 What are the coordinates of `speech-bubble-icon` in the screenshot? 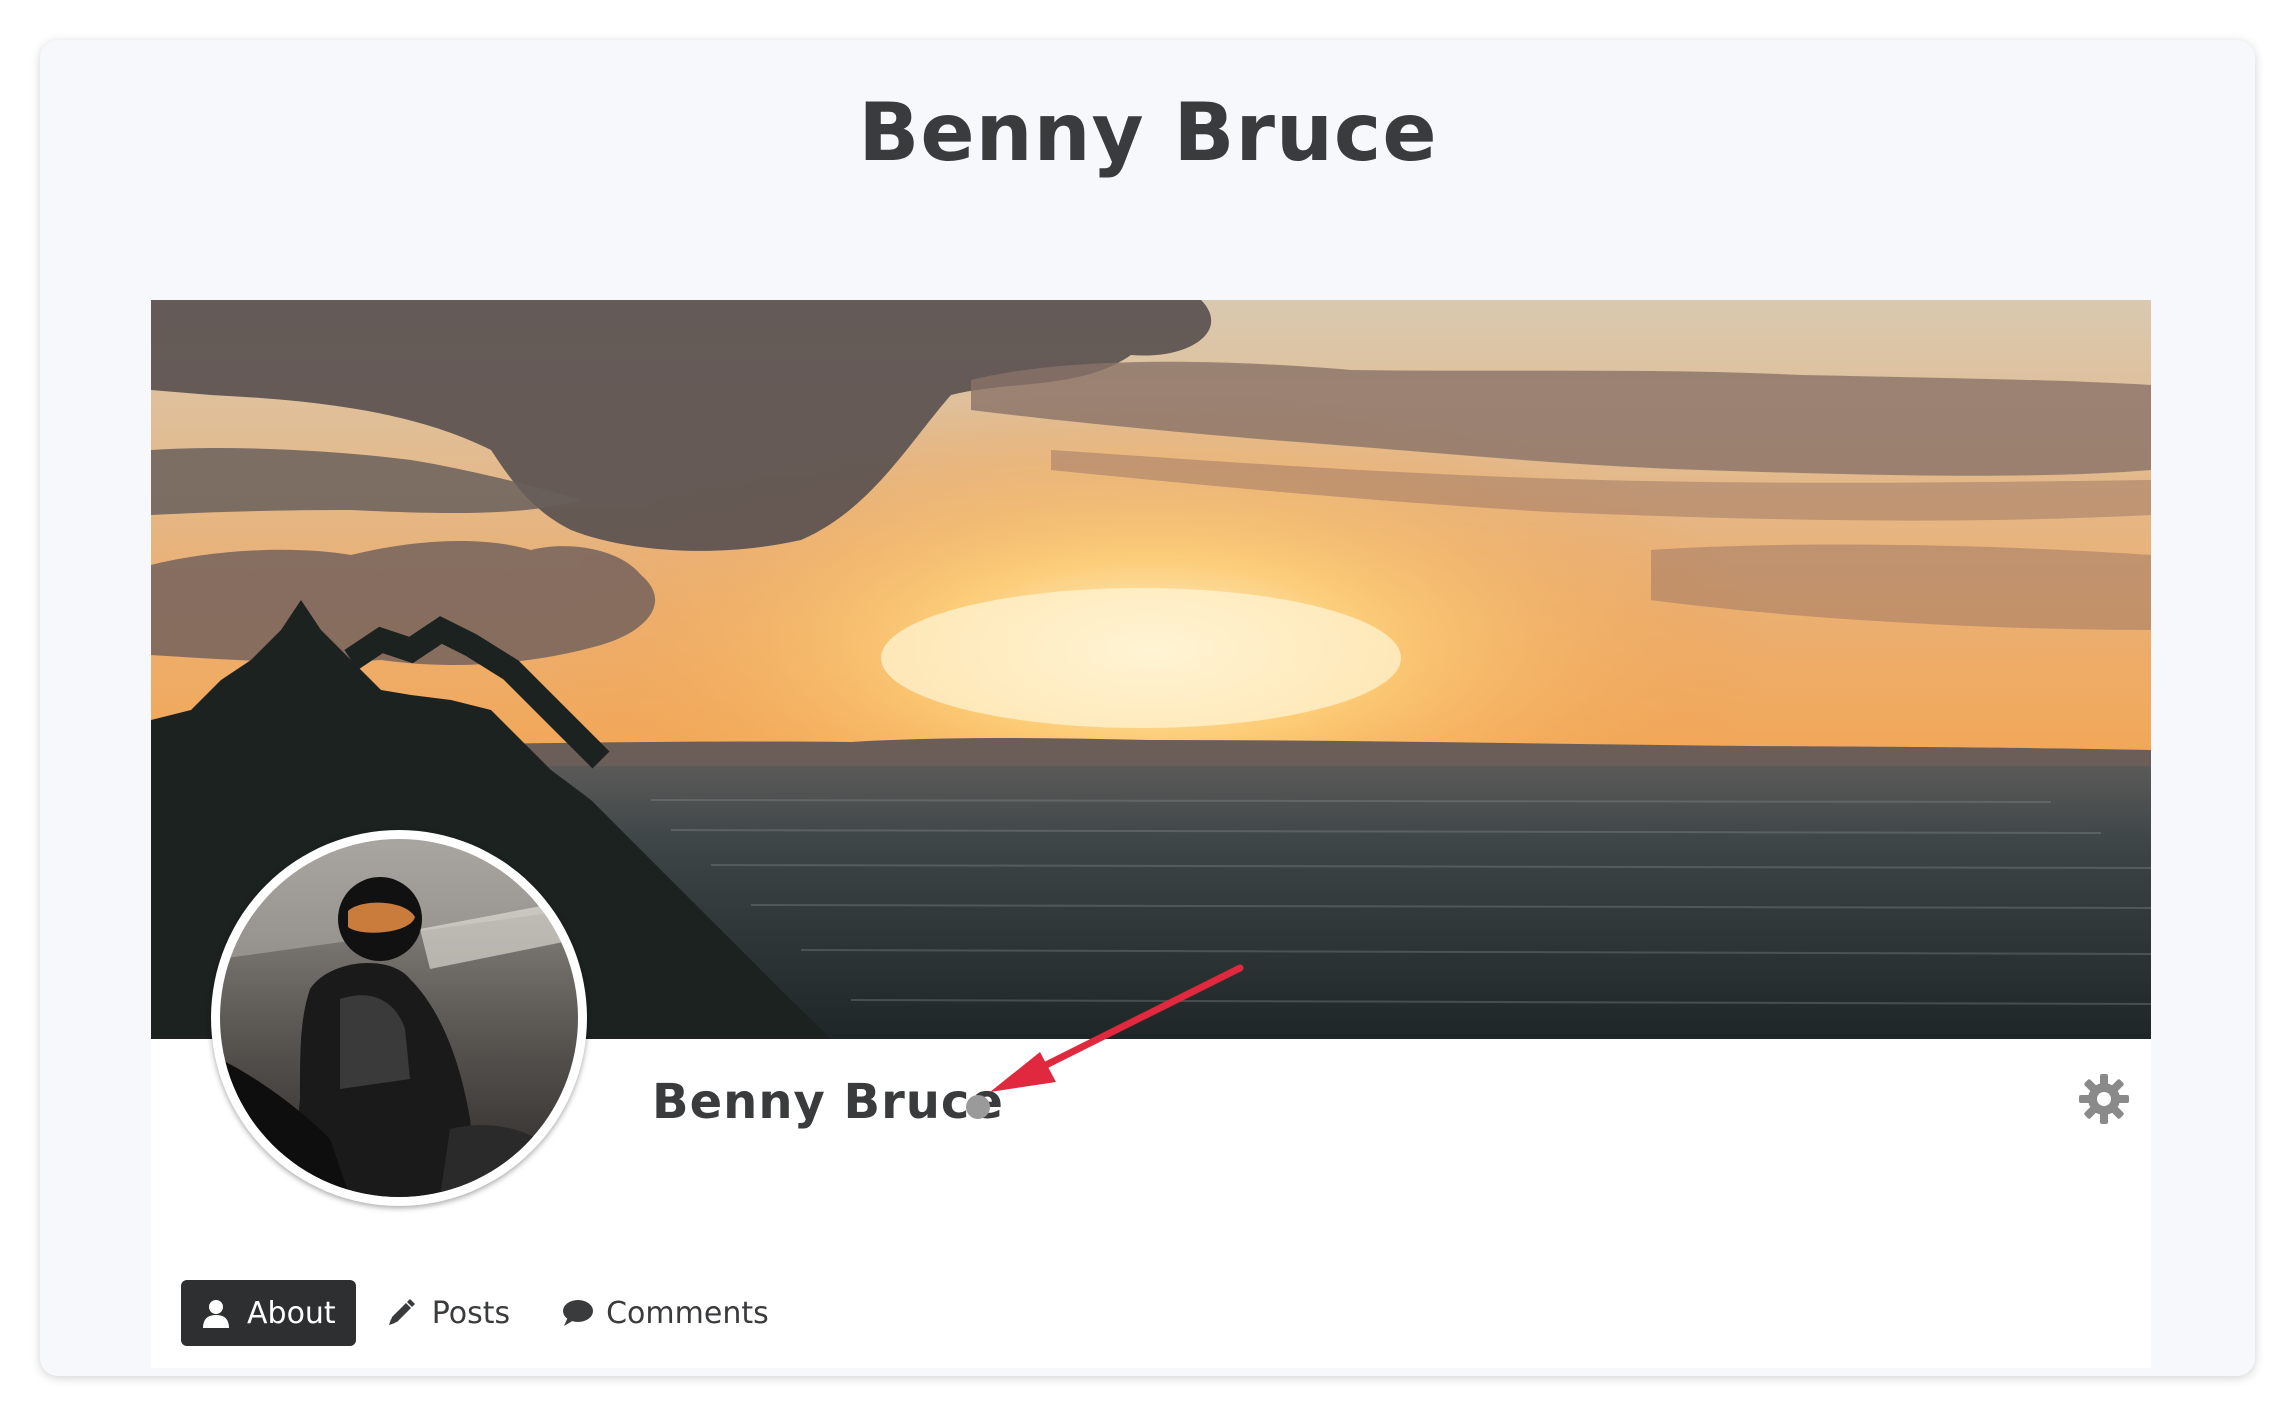 It's located at (577, 1313).